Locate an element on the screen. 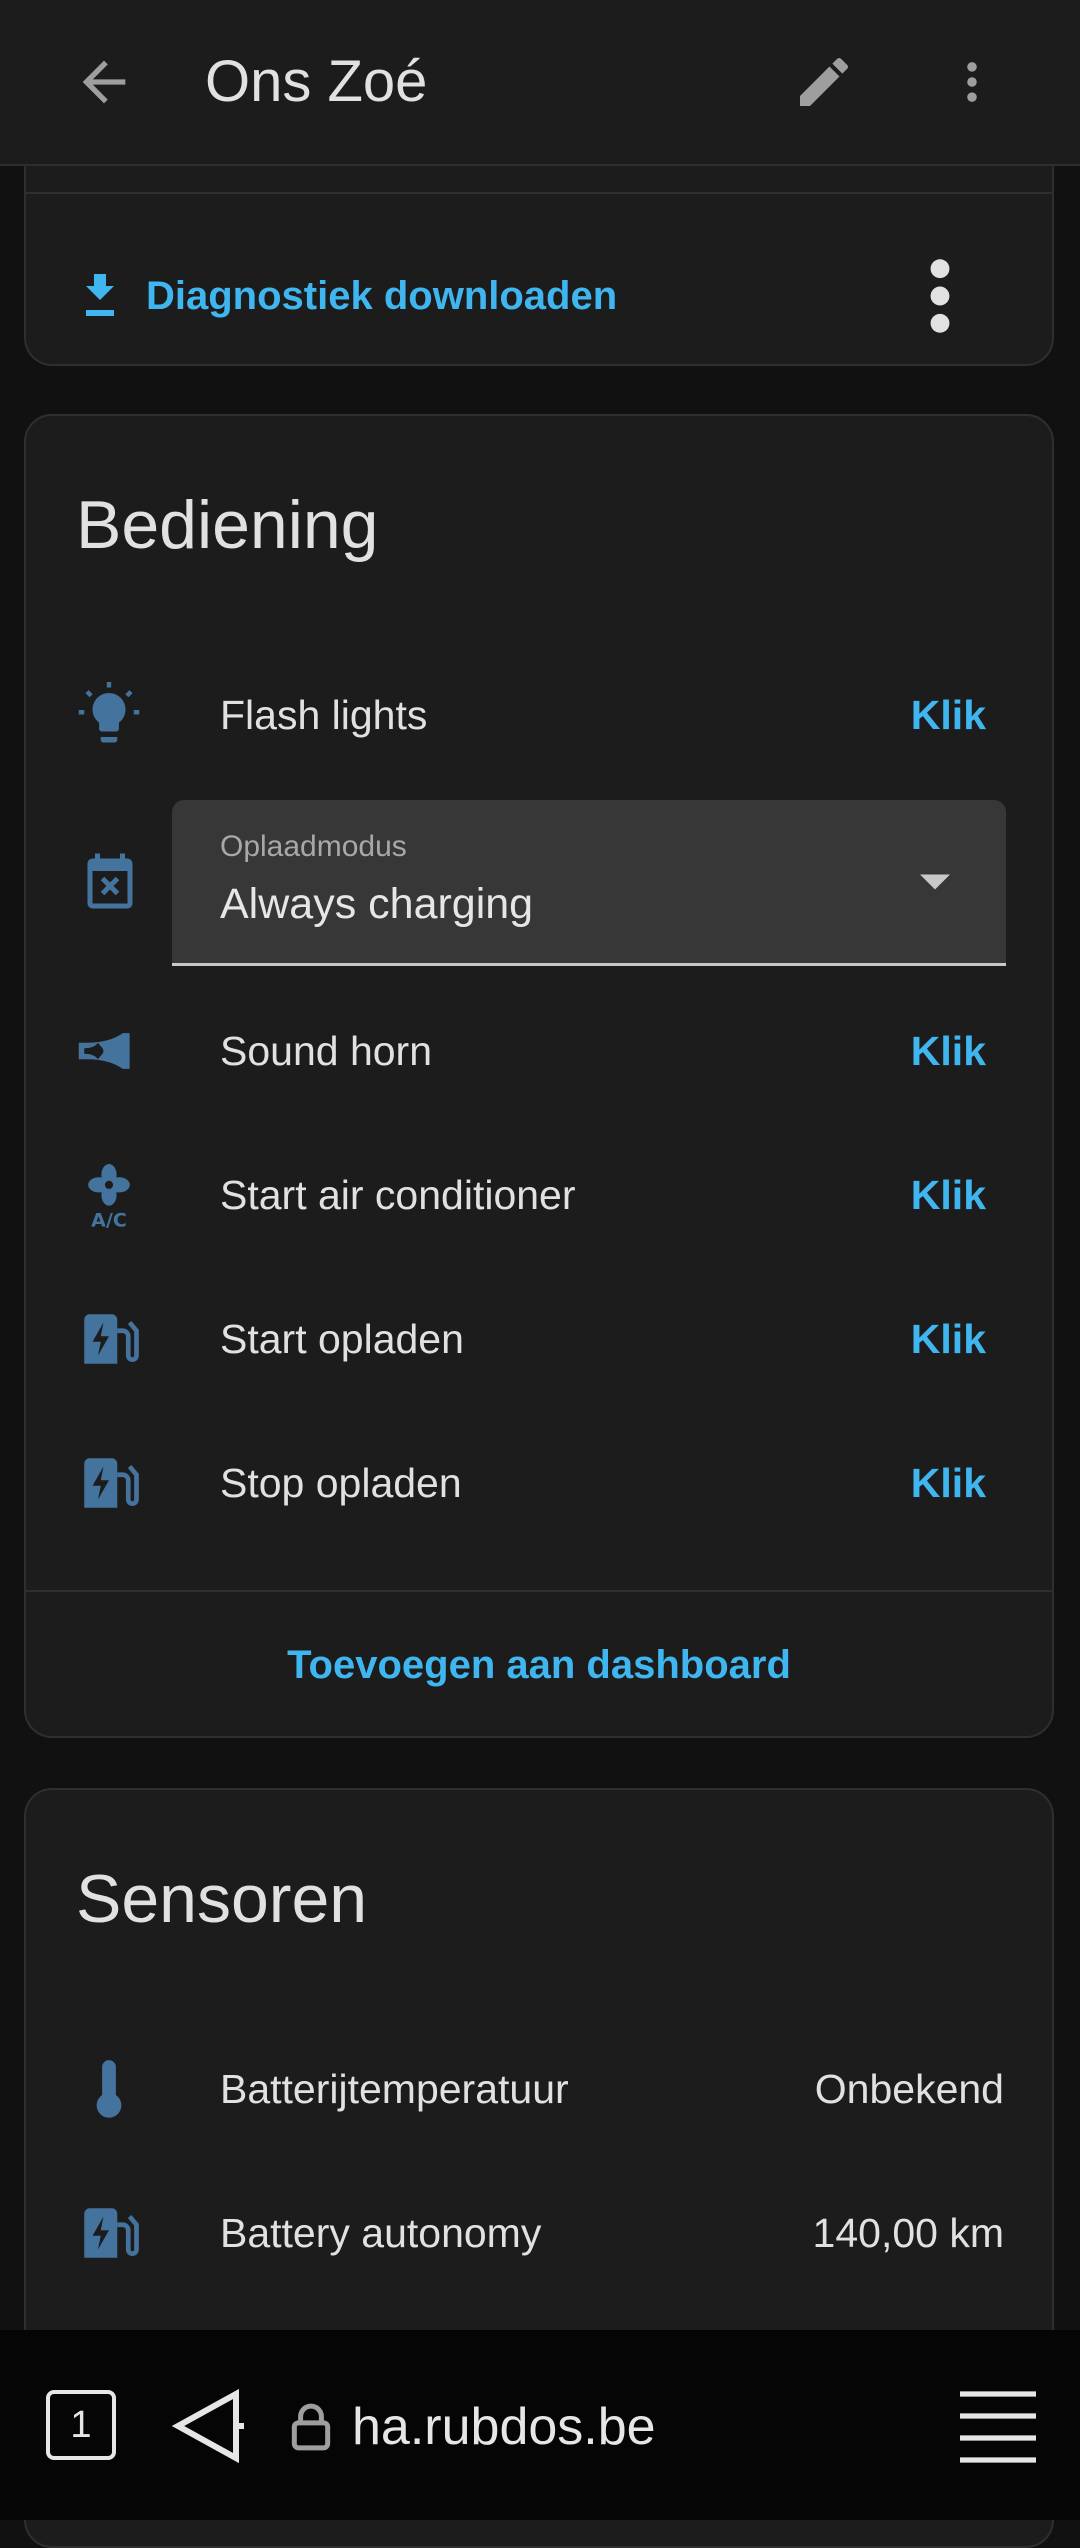 This screenshot has width=1080, height=2548. select-value: Always charging is located at coordinates (377, 904).